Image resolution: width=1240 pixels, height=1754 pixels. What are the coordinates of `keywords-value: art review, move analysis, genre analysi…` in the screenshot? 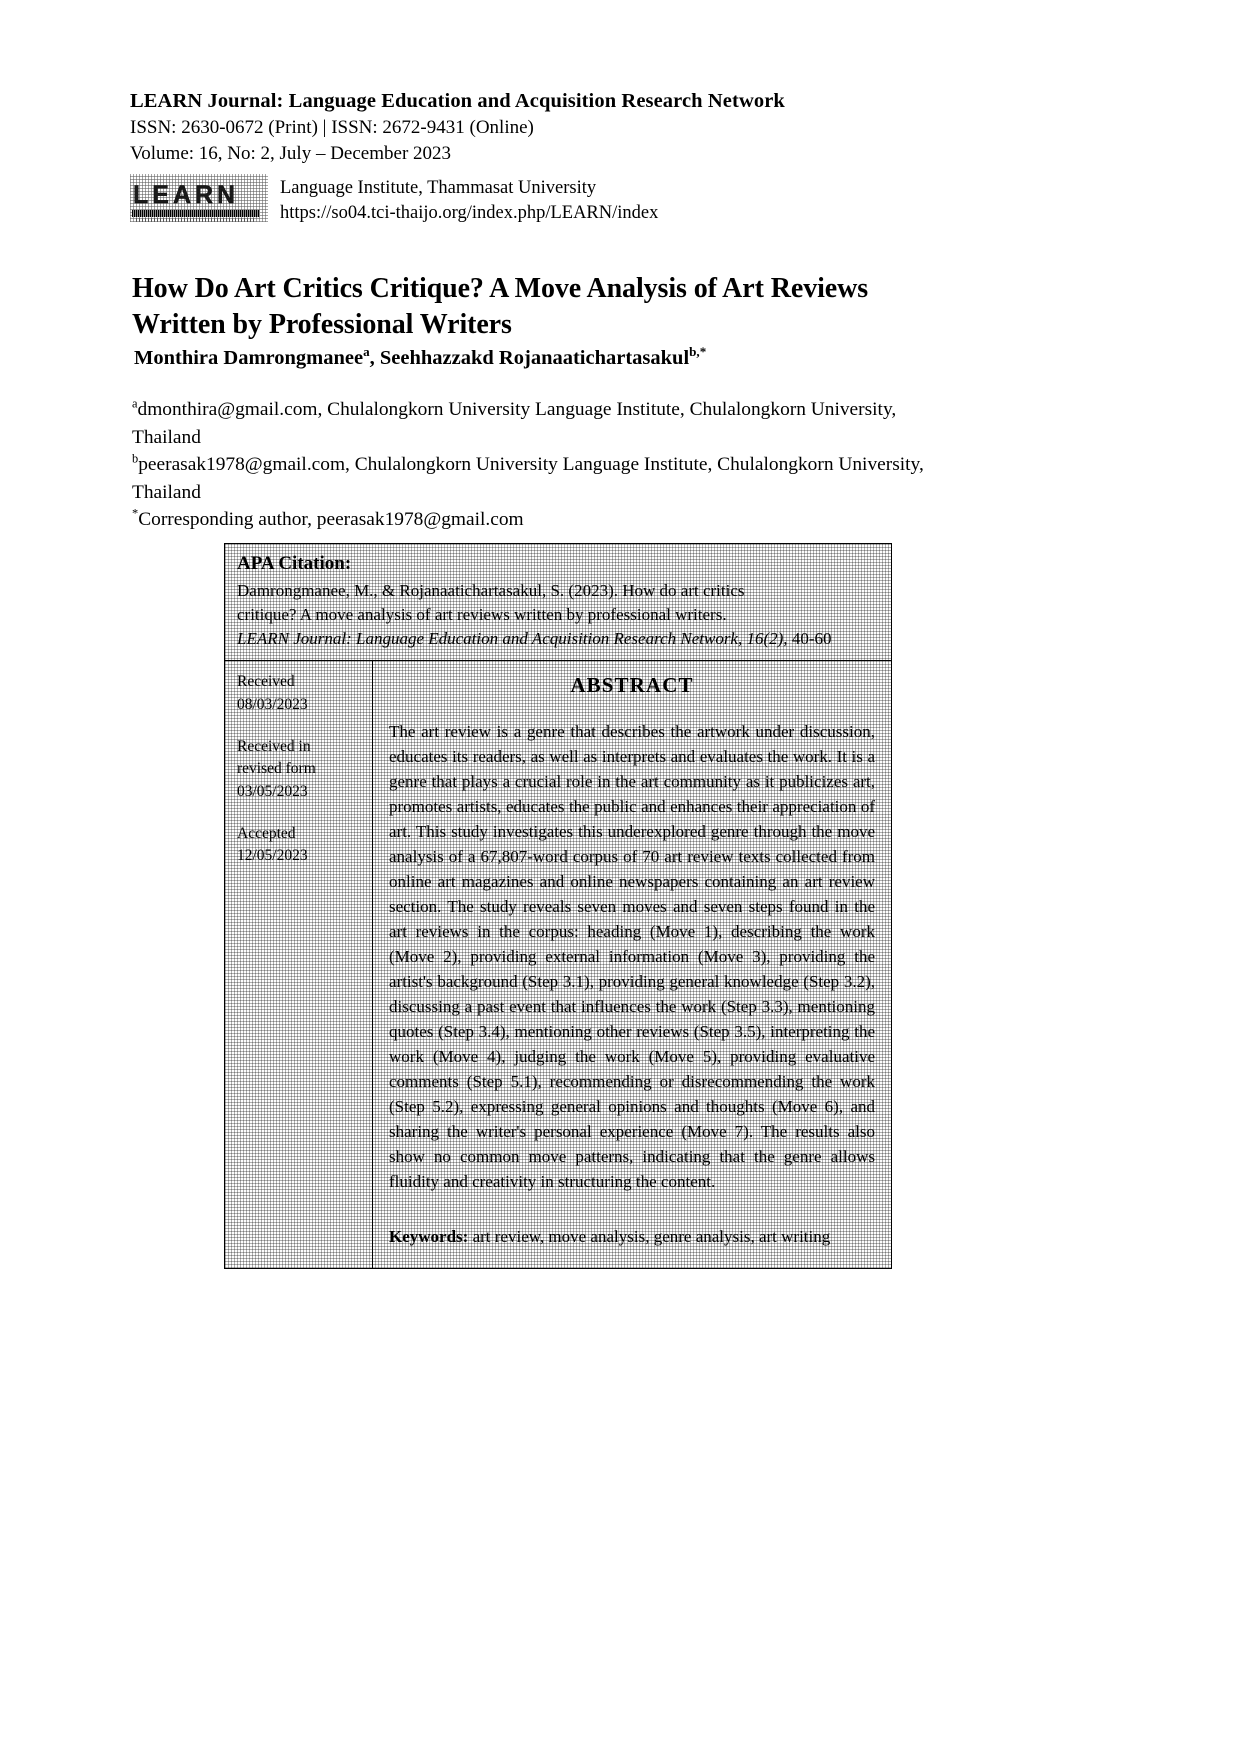 It's located at (649, 1237).